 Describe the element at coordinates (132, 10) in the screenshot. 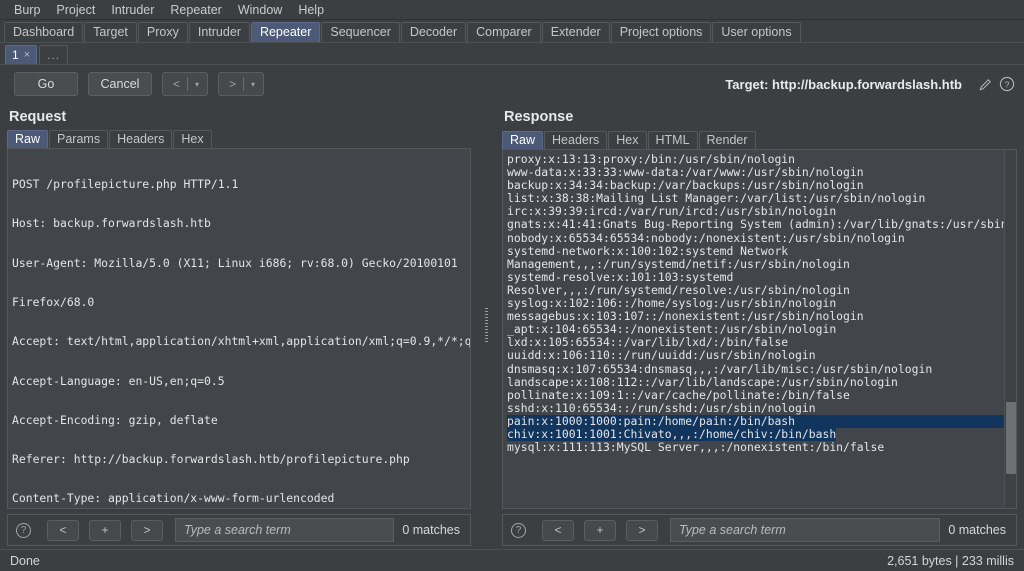

I see `menu-item-intruder: Intruder` at that location.